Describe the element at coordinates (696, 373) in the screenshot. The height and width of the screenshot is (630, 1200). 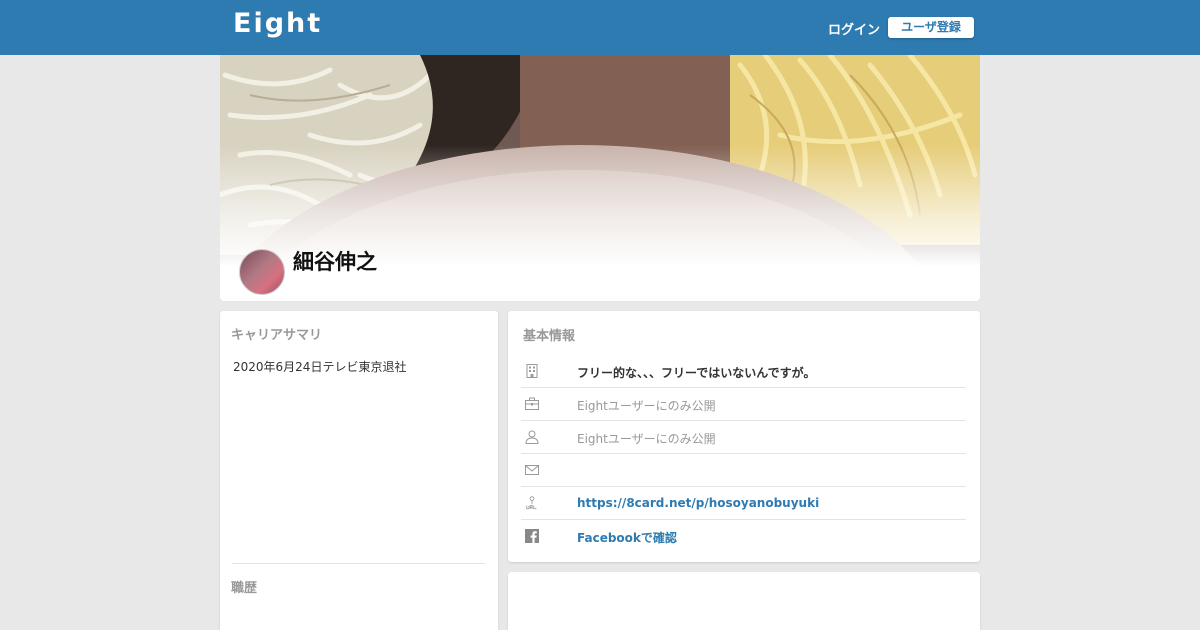
I see `company-name: フリー的な、、、フリーではいないんですが。` at that location.